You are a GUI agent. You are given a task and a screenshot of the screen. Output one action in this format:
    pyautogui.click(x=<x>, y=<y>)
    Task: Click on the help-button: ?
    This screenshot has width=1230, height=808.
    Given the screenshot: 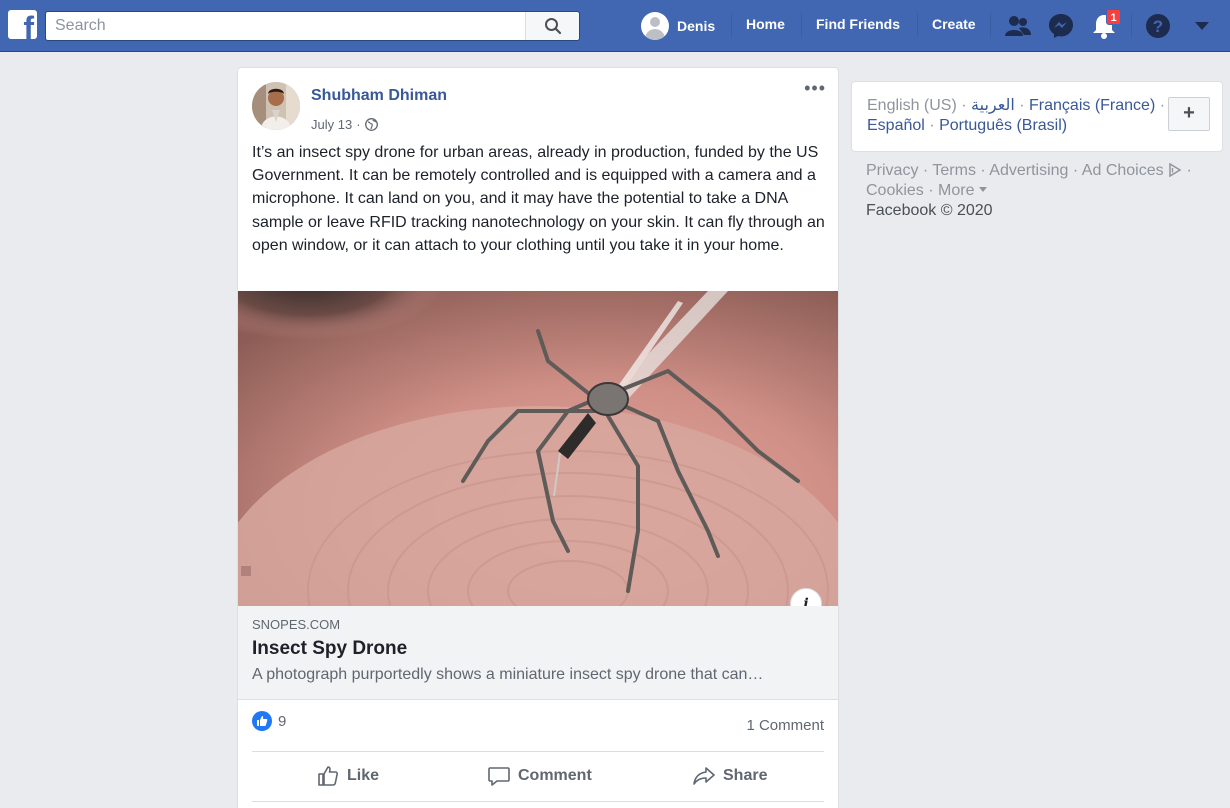 What is the action you would take?
    pyautogui.click(x=1158, y=26)
    